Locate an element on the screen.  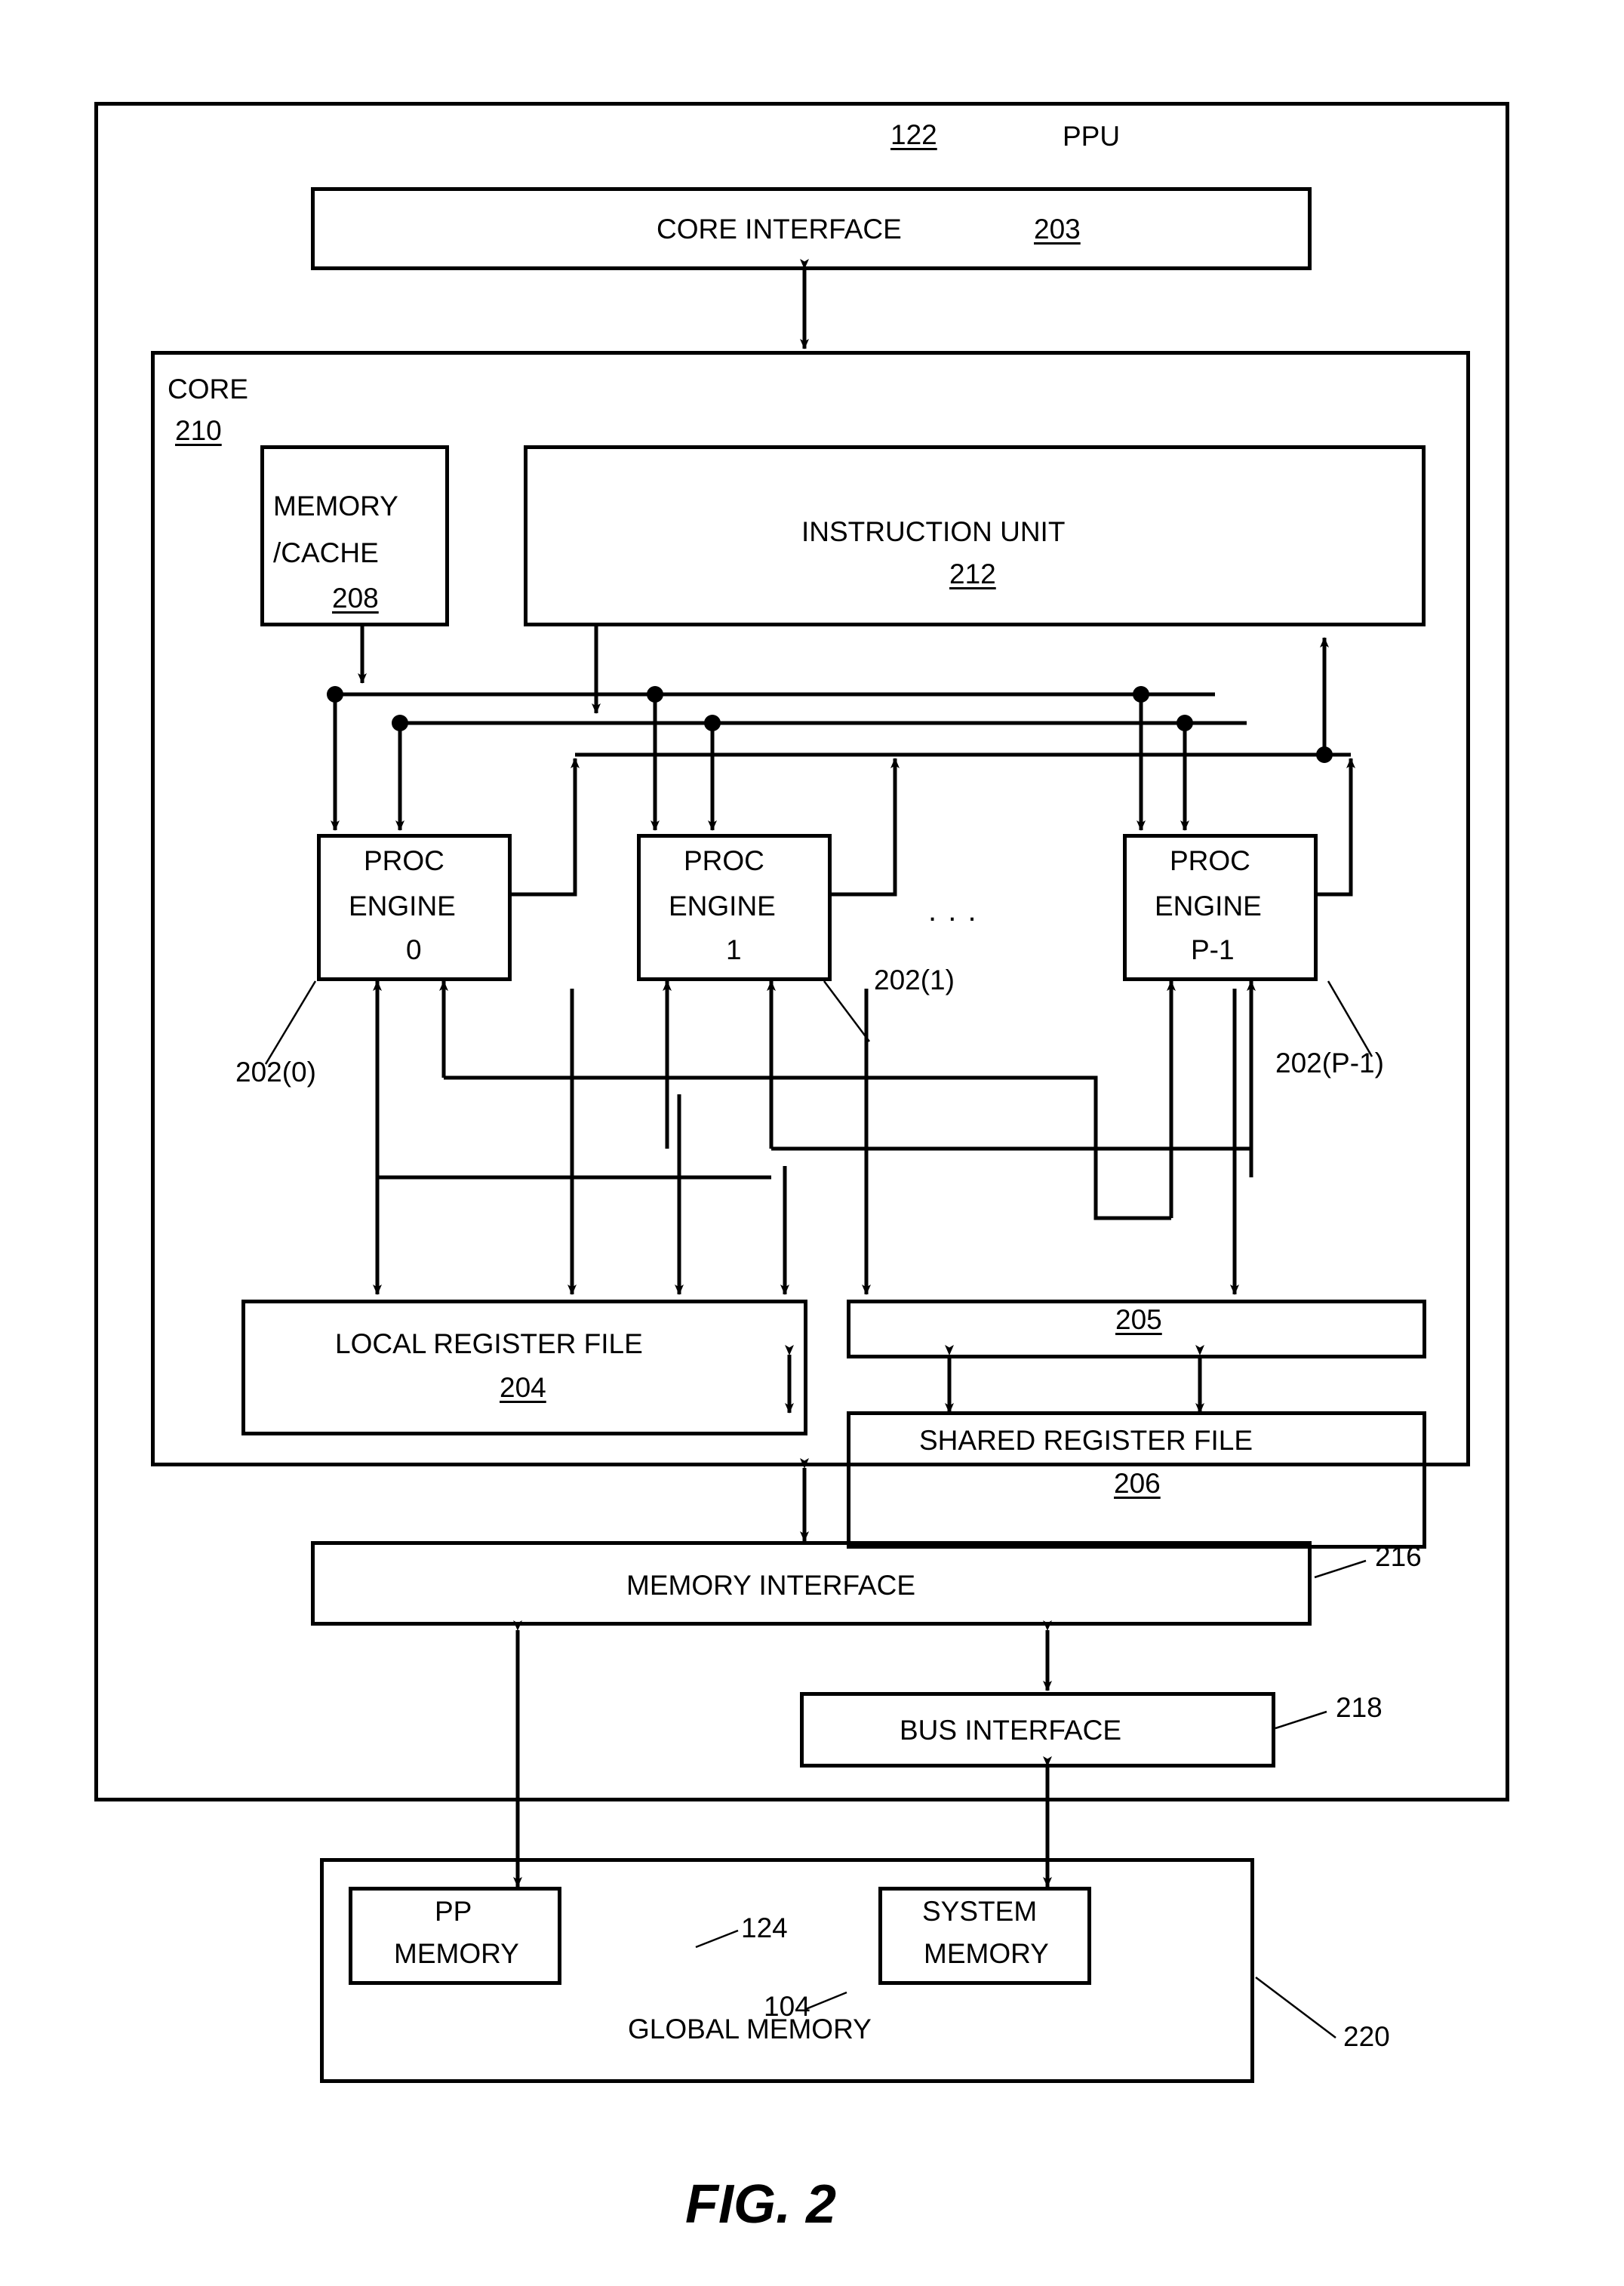
proc-engine-0-ref: 202(0) is located at coordinates (275, 1073).